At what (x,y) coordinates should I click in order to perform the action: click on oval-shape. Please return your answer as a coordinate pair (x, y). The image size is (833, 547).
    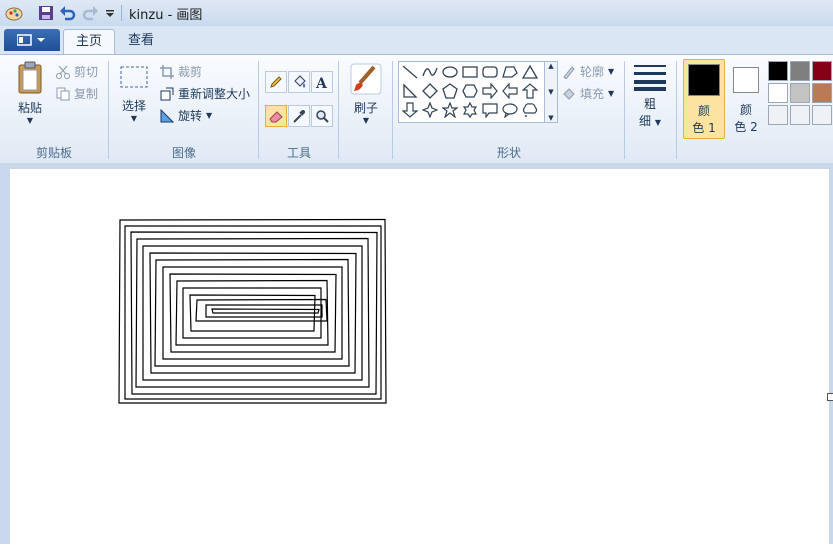
    Looking at the image, I should click on (450, 72).